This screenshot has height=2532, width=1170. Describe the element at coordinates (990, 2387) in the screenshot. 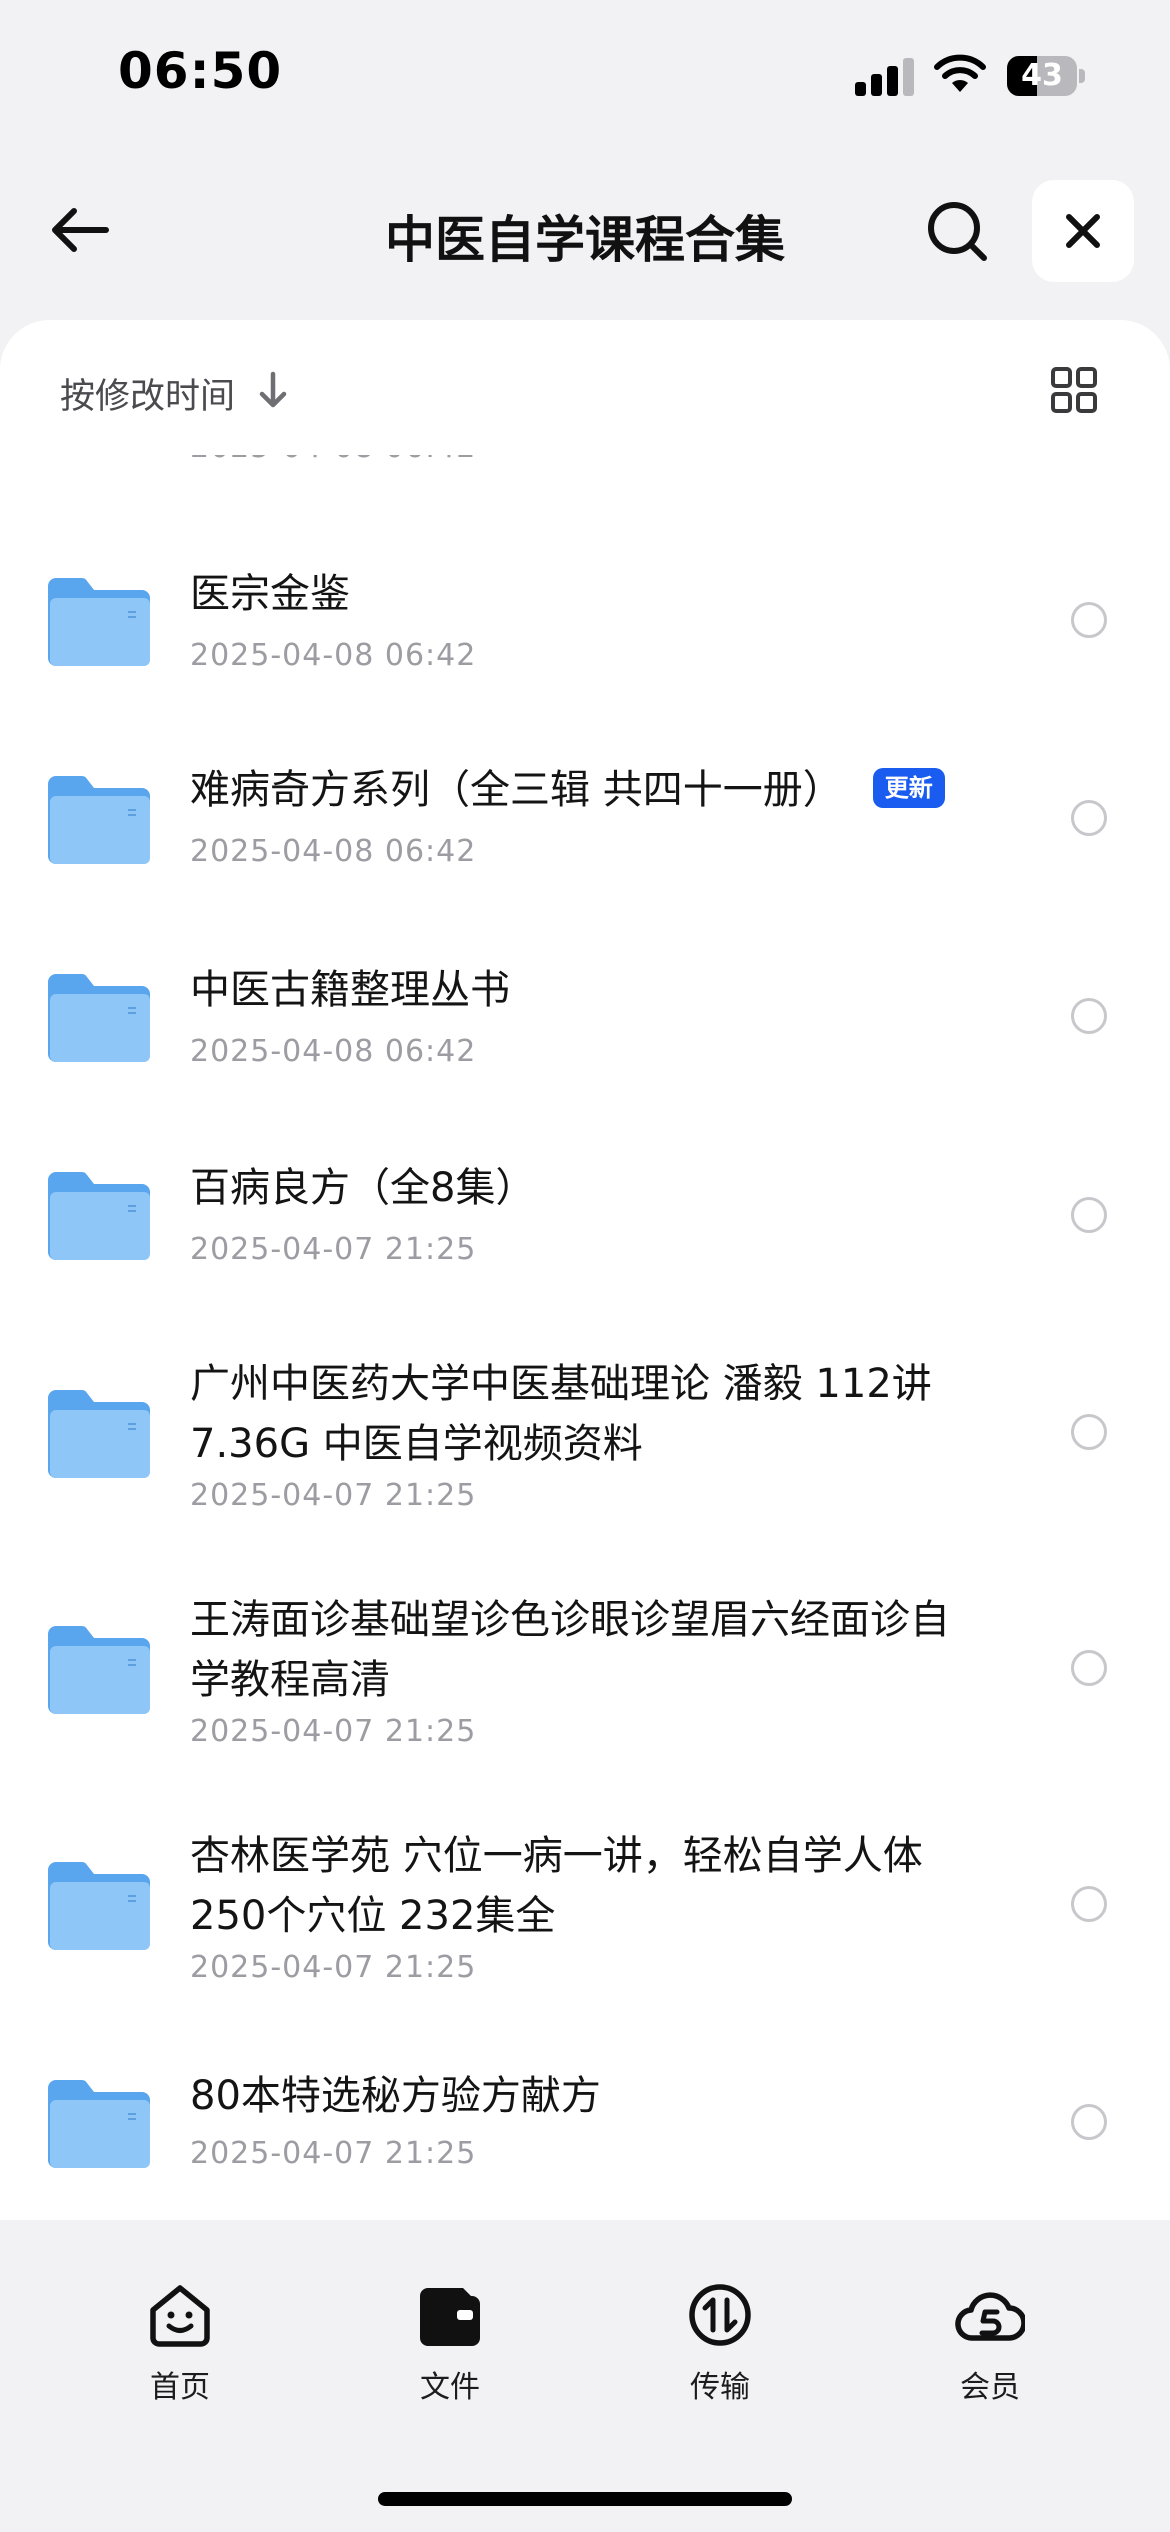

I see `tab-member-label: 会员` at that location.